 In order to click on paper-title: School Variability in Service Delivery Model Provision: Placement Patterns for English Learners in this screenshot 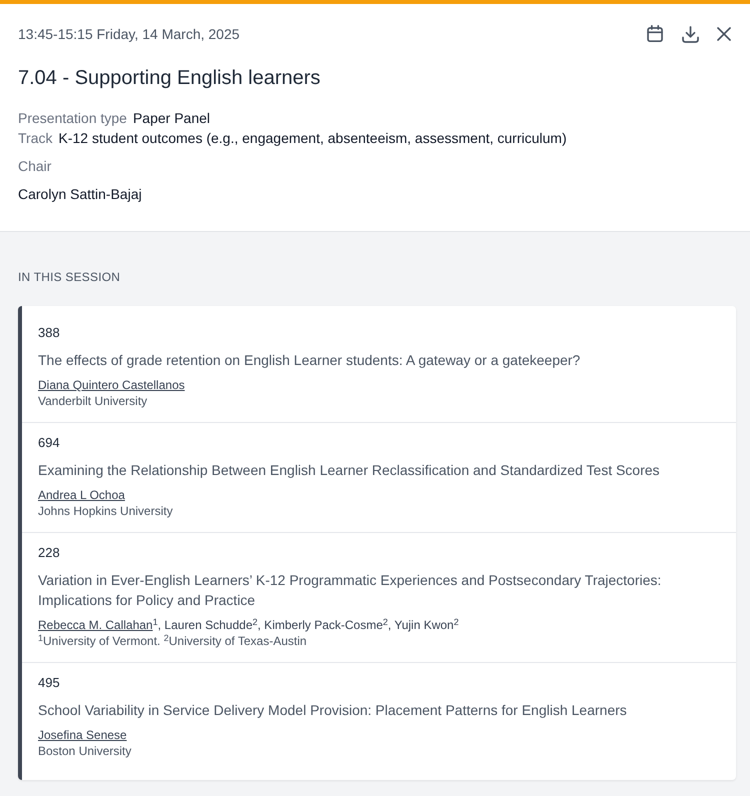, I will do `click(333, 710)`.